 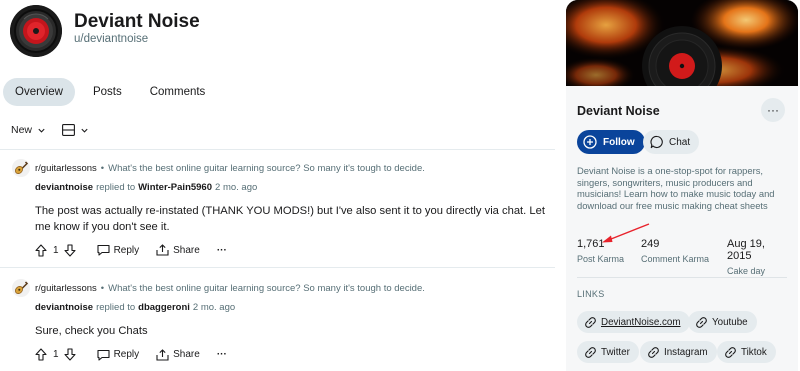 What do you see at coordinates (682, 43) in the screenshot?
I see `profile-banner` at bounding box center [682, 43].